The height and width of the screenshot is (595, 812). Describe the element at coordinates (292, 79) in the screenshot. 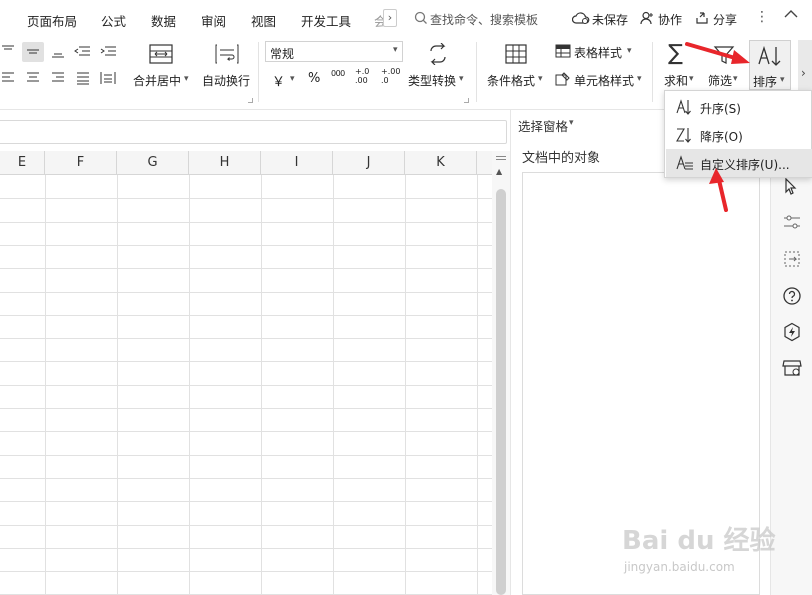

I see `currency-dropdown-arrow-icon: ▾` at that location.